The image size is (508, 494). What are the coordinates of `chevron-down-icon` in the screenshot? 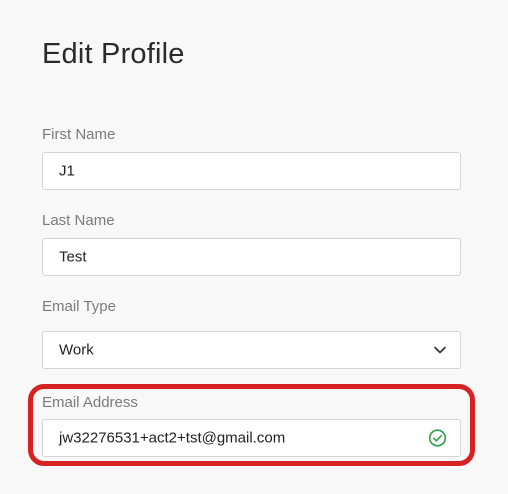 It's located at (440, 350).